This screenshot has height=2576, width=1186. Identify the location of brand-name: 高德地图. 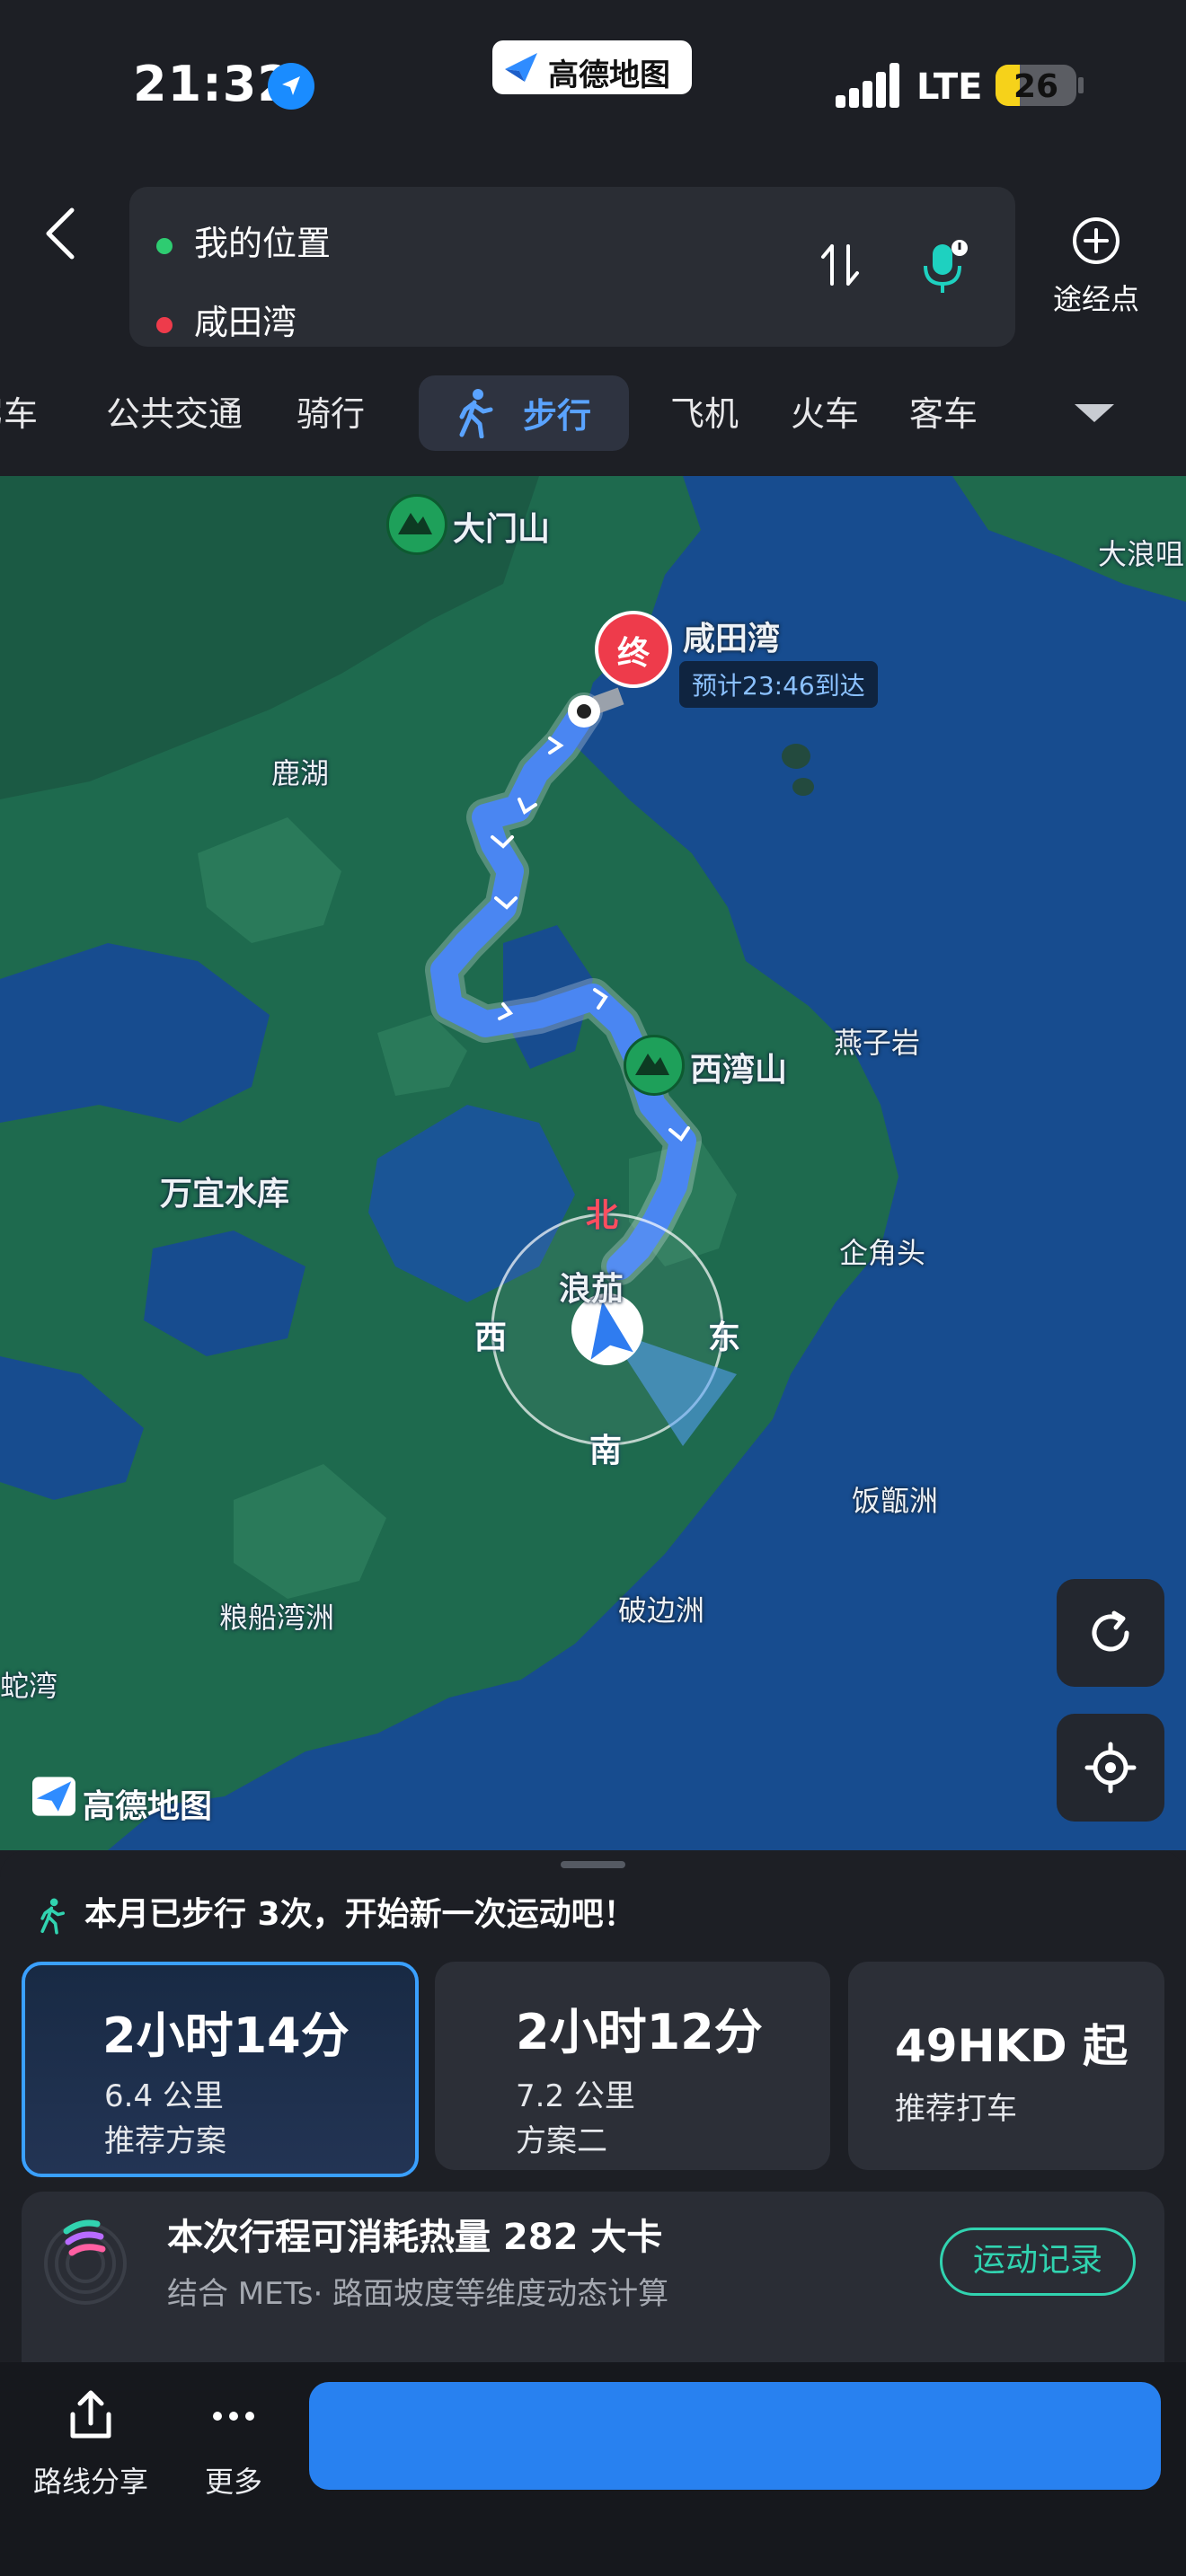
(609, 75).